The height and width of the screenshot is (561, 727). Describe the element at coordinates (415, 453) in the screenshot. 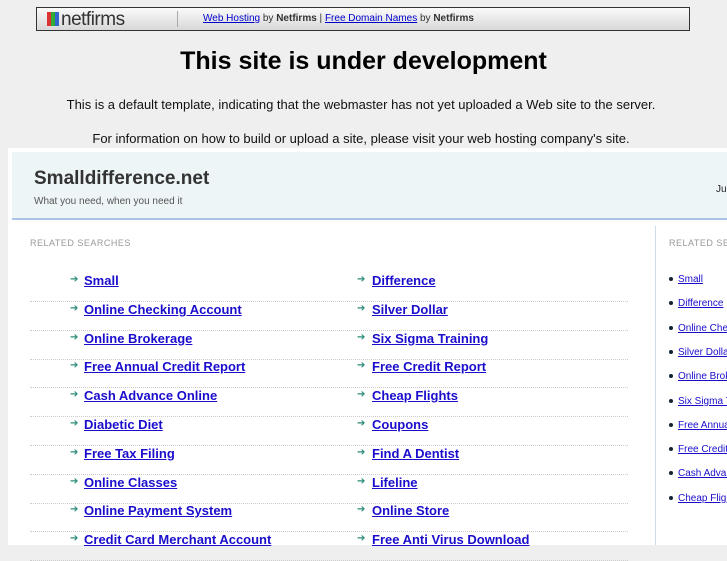

I see `related-link: Find A Dentist` at that location.